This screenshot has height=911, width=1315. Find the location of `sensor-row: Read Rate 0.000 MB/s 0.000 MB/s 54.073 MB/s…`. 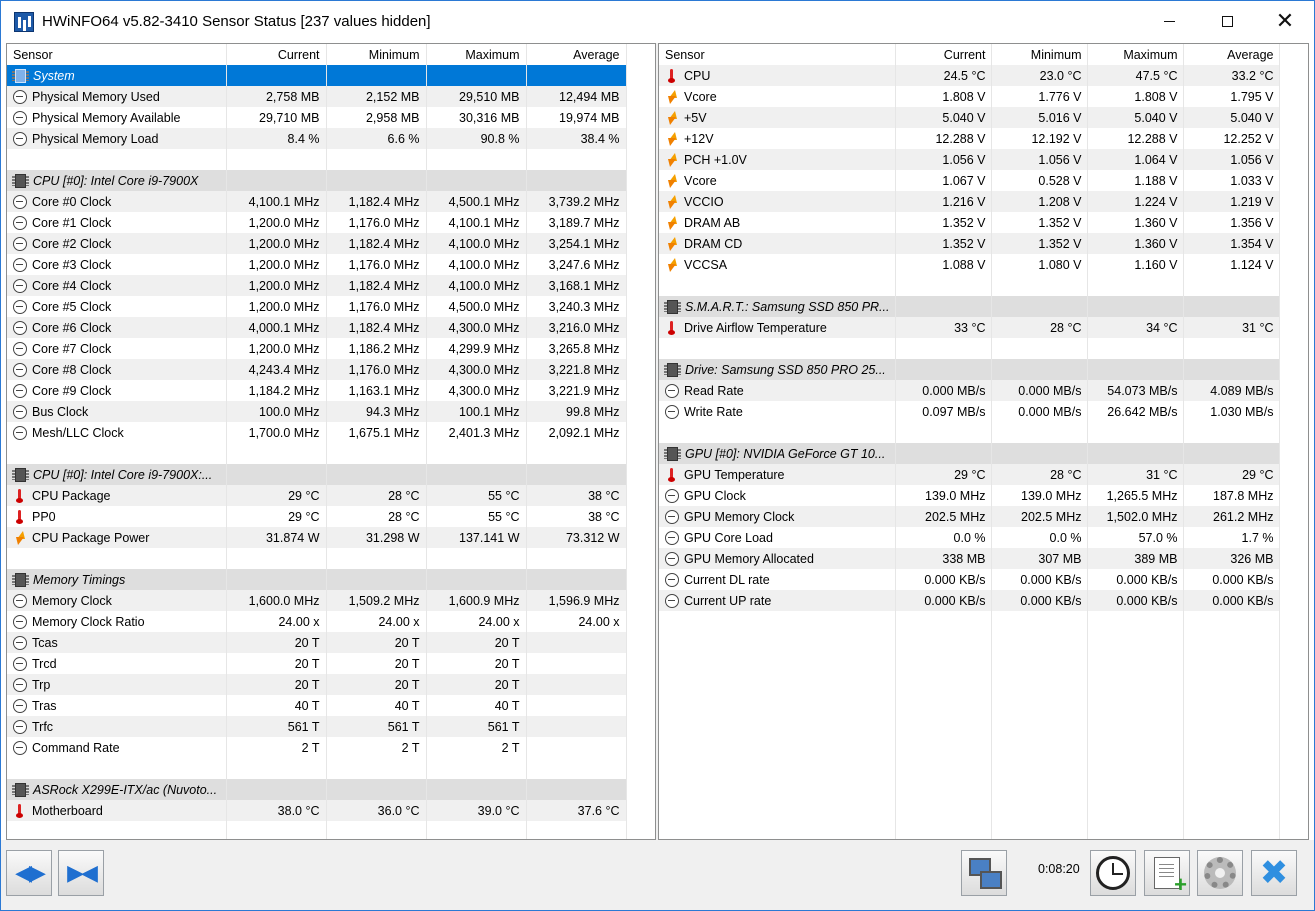

sensor-row: Read Rate 0.000 MB/s 0.000 MB/s 54.073 MB/s… is located at coordinates (970, 390).